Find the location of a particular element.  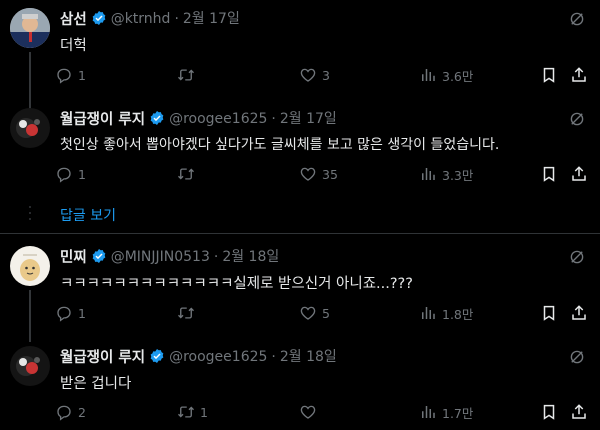

view-count: 3.3만 is located at coordinates (458, 175).